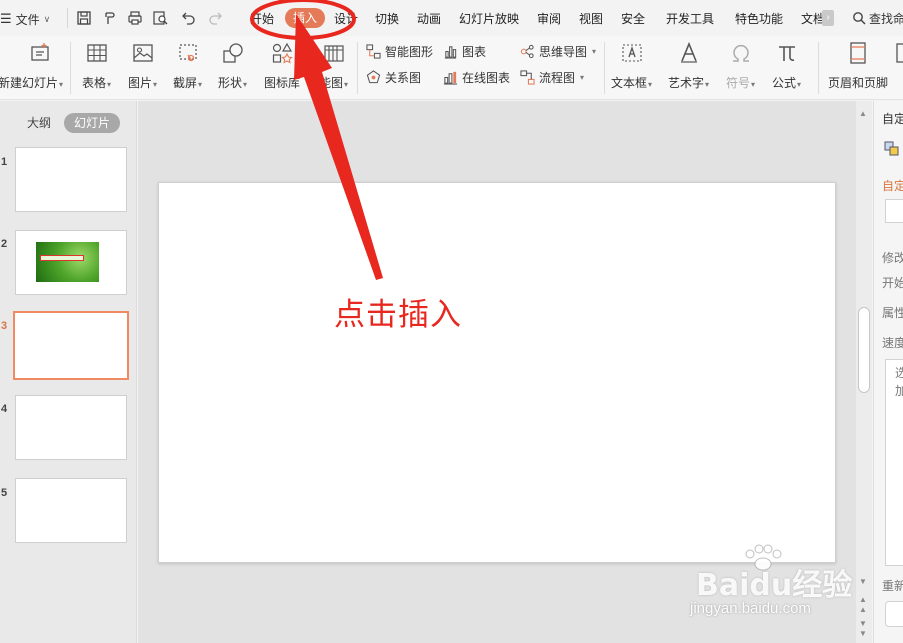 This screenshot has height=643, width=903. What do you see at coordinates (216, 18) in the screenshot?
I see `redo-icon` at bounding box center [216, 18].